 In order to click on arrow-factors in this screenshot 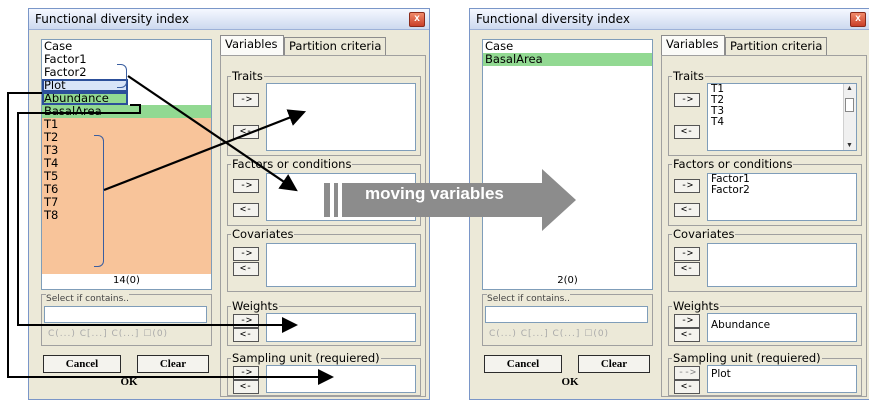, I will do `click(212, 133)`.